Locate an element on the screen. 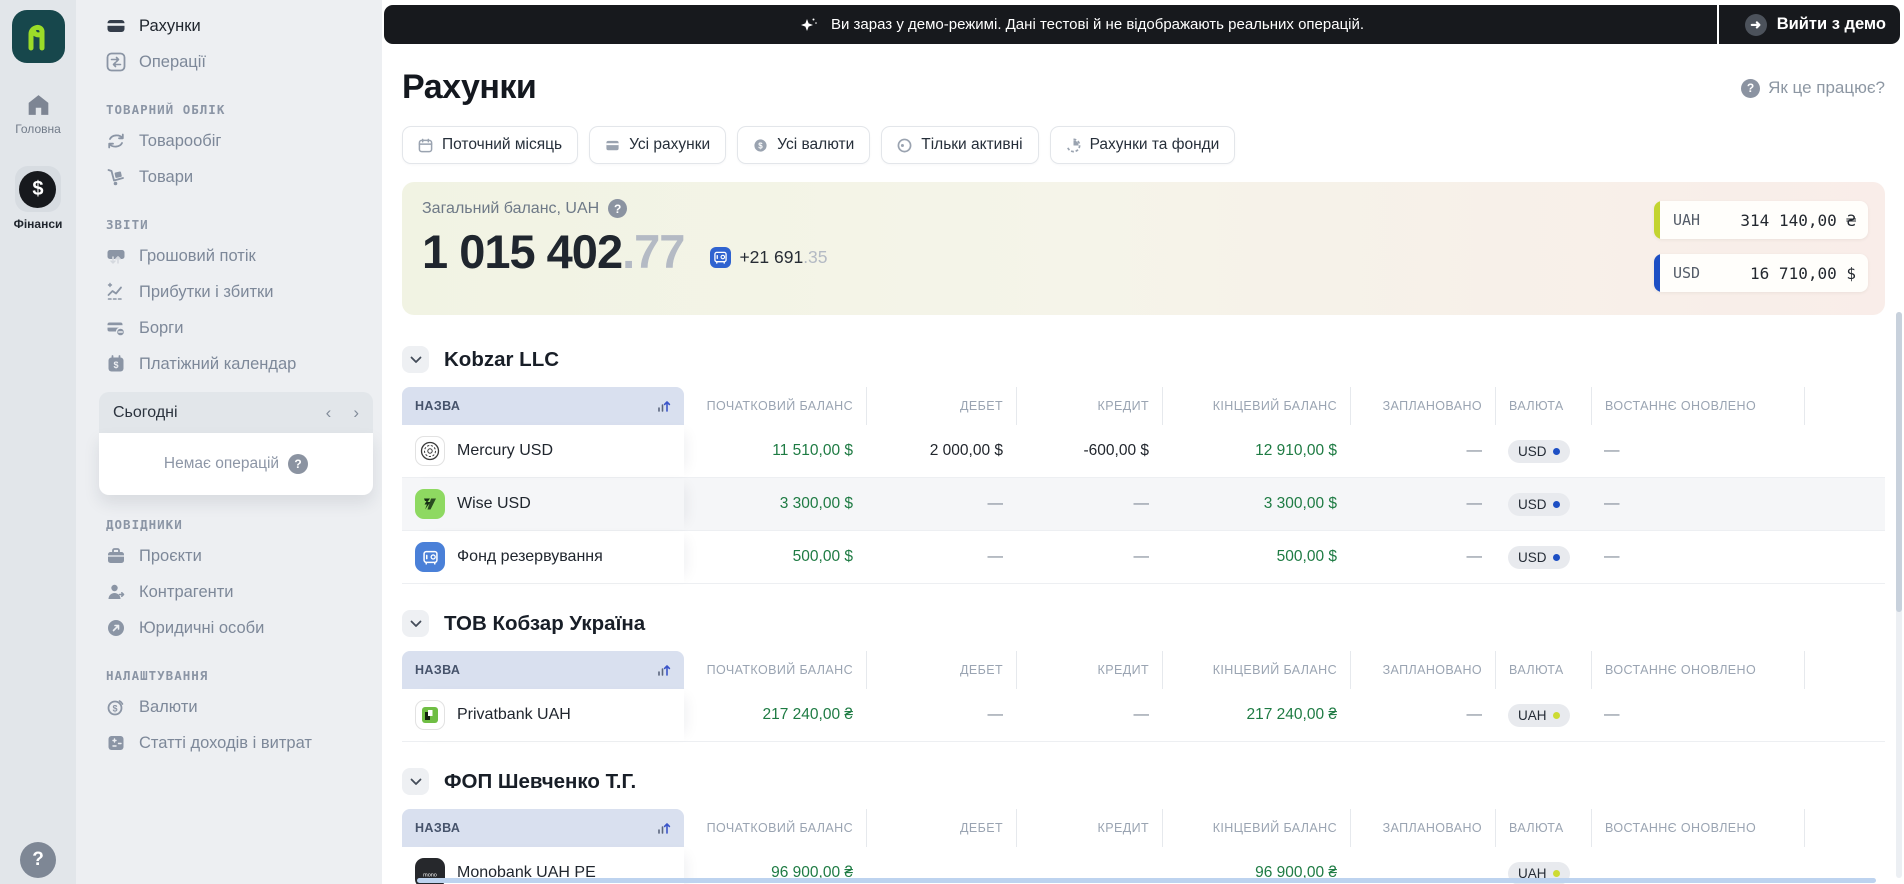  sidebar-item-operations: Операції is located at coordinates (244, 62).